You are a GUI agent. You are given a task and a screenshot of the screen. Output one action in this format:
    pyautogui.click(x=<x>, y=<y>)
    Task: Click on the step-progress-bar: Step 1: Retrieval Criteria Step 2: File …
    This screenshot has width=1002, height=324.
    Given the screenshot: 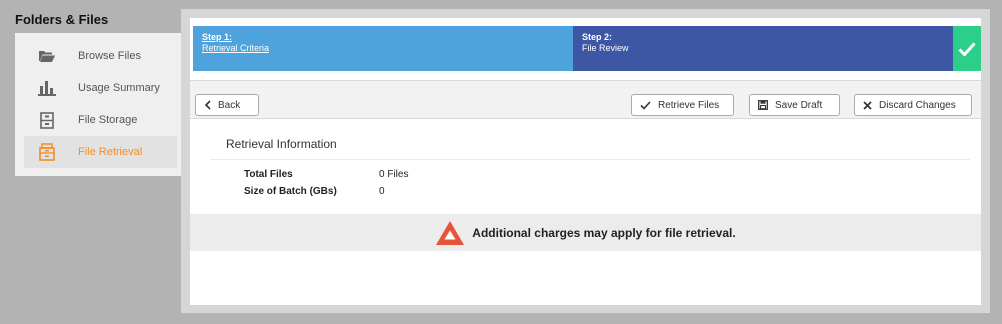 What is the action you would take?
    pyautogui.click(x=587, y=48)
    